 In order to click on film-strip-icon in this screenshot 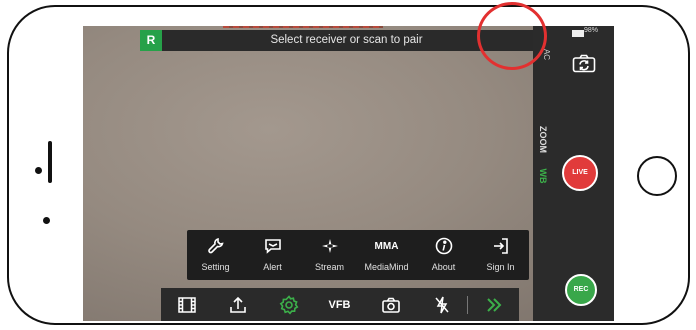, I will do `click(186, 304)`.